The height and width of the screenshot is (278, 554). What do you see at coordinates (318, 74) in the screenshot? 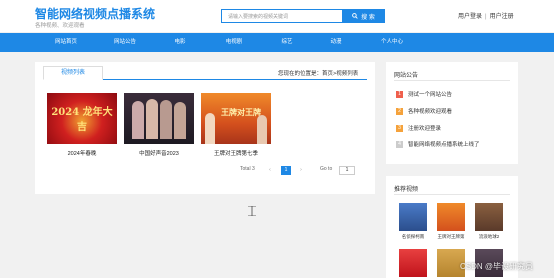
I see `breadcrumb: 您现在的位置是：首页>视频列表` at bounding box center [318, 74].